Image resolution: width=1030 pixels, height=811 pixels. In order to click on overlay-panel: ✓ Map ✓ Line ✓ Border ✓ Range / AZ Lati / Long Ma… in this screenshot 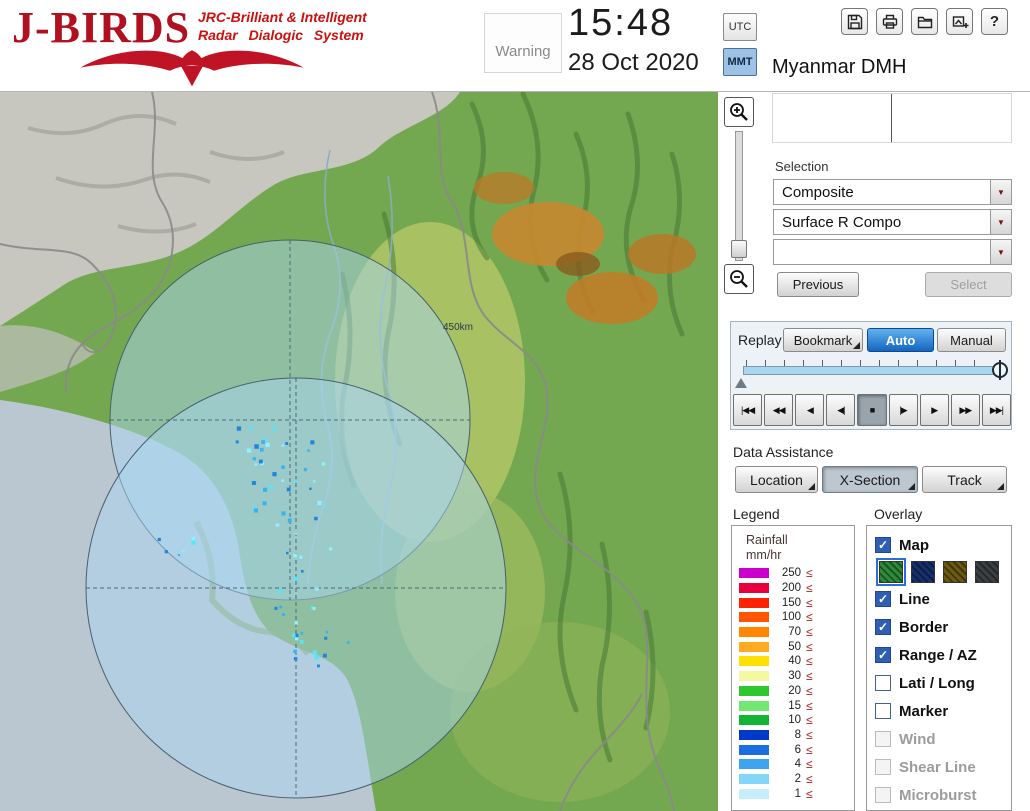, I will do `click(939, 668)`.